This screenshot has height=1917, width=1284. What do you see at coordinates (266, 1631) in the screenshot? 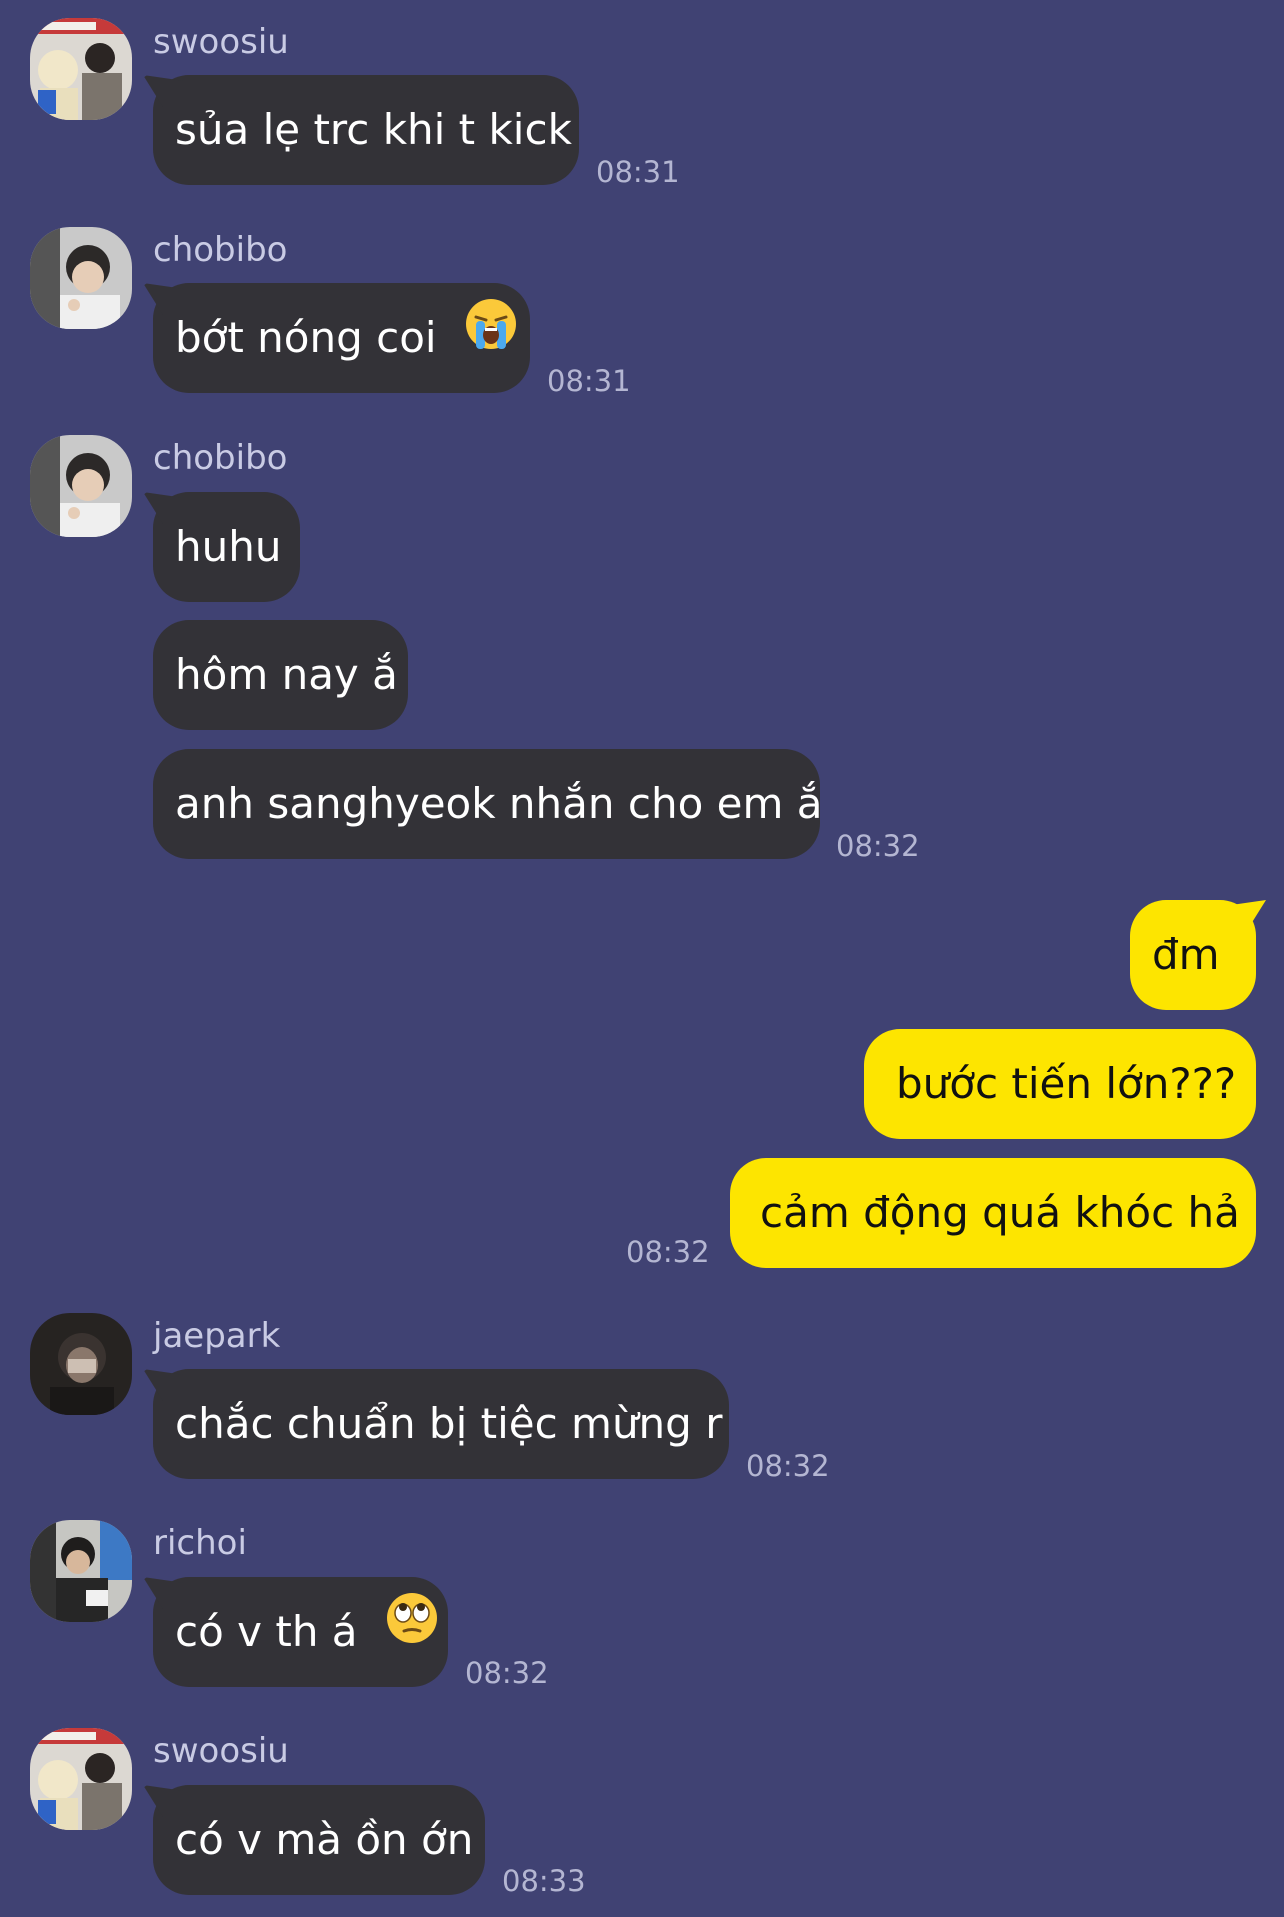
I see `message-text: có v th á` at bounding box center [266, 1631].